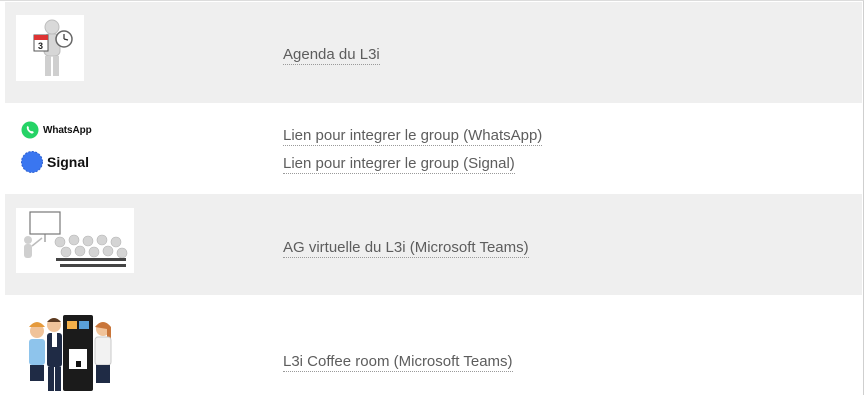 The width and height of the screenshot is (864, 396). I want to click on meeting-presentation-icon, so click(75, 240).